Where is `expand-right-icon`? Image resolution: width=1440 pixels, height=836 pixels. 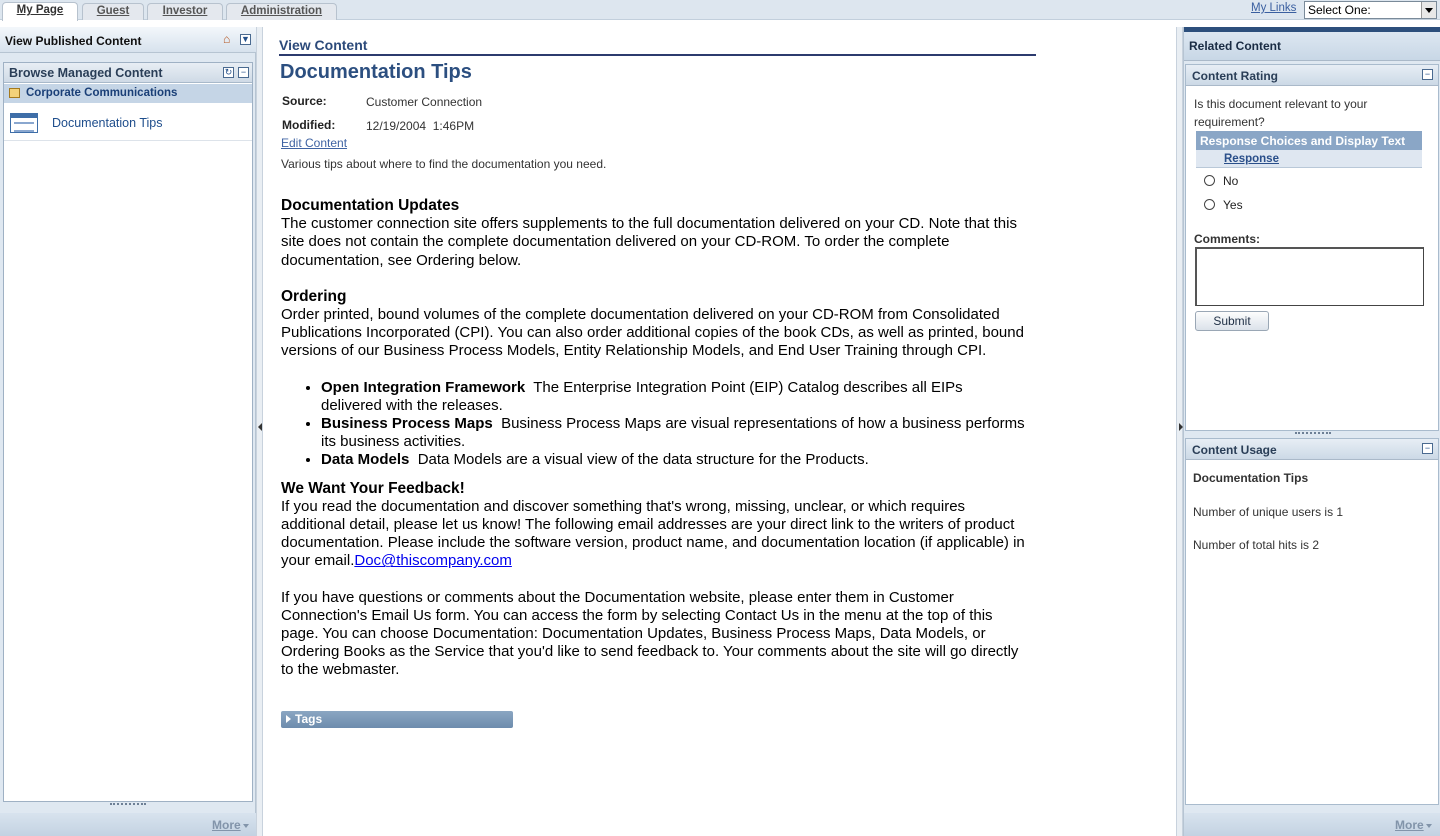 expand-right-icon is located at coordinates (288, 719).